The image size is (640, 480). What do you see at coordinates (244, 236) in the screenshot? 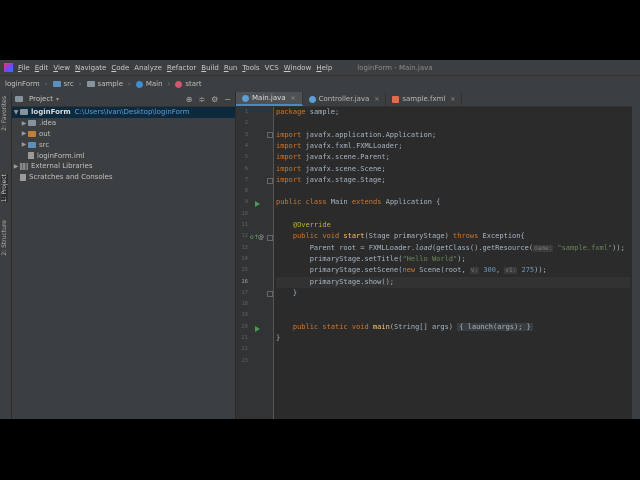
I see `line-number: 12` at bounding box center [244, 236].